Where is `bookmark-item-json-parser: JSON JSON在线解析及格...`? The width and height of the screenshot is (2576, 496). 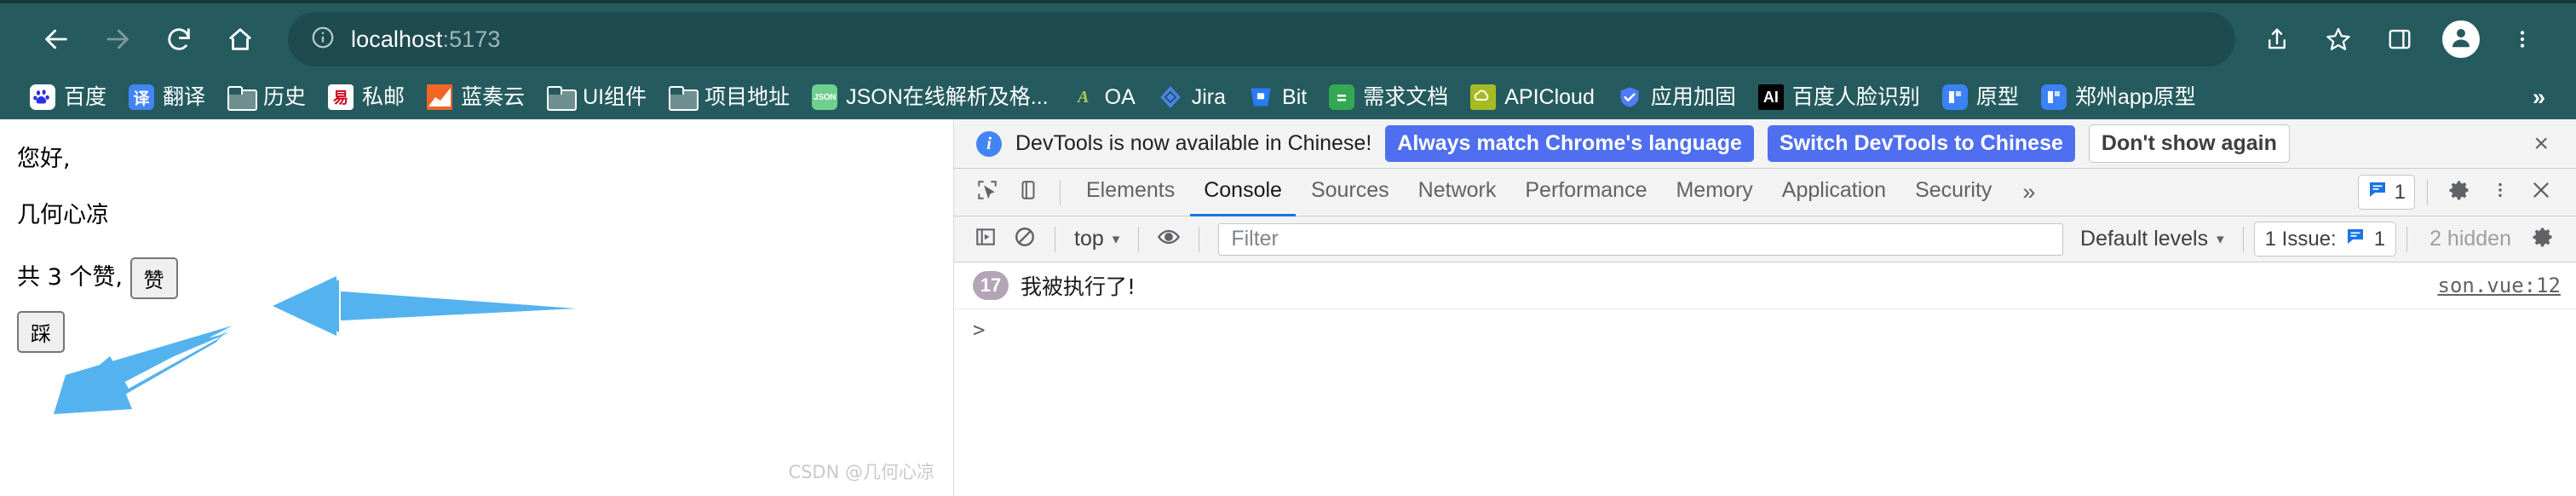 bookmark-item-json-parser: JSON JSON在线解析及格... is located at coordinates (930, 97).